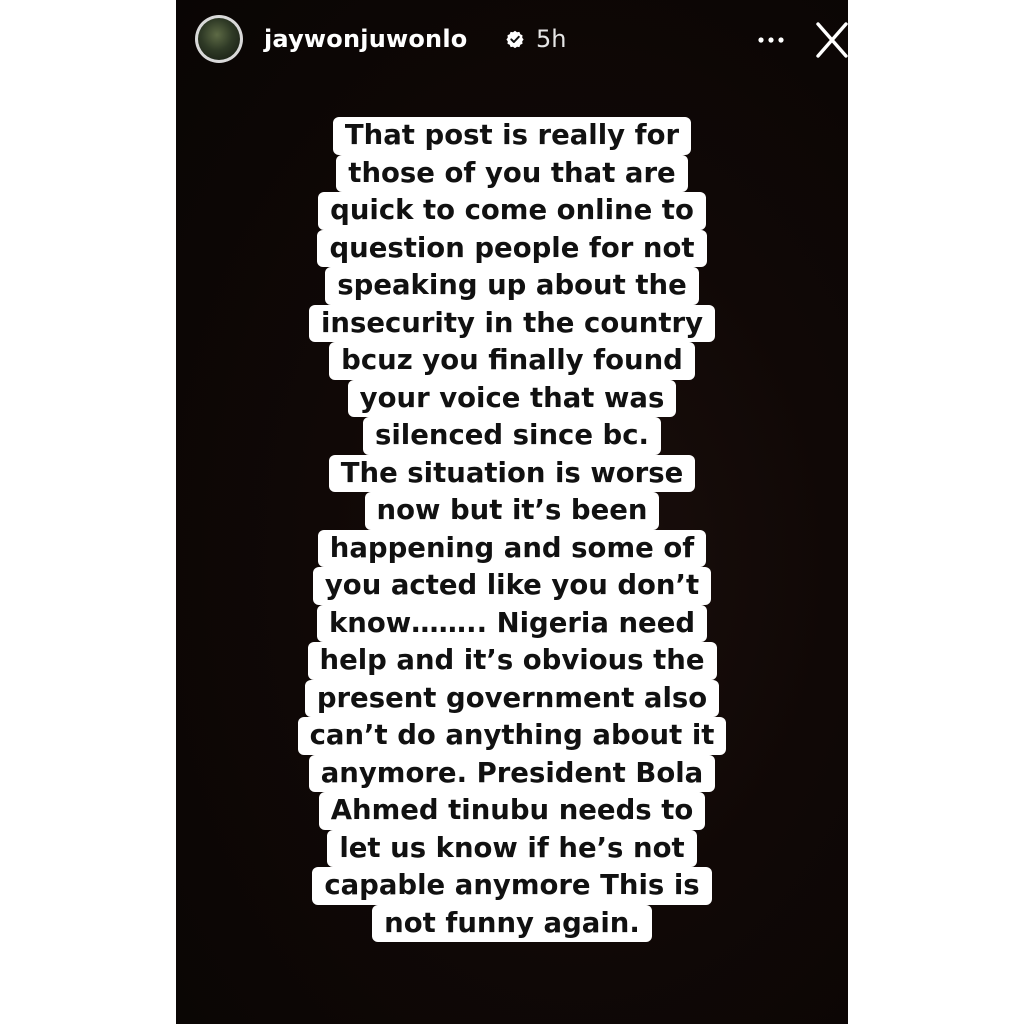 The height and width of the screenshot is (1024, 1024). I want to click on avatar, so click(219, 39).